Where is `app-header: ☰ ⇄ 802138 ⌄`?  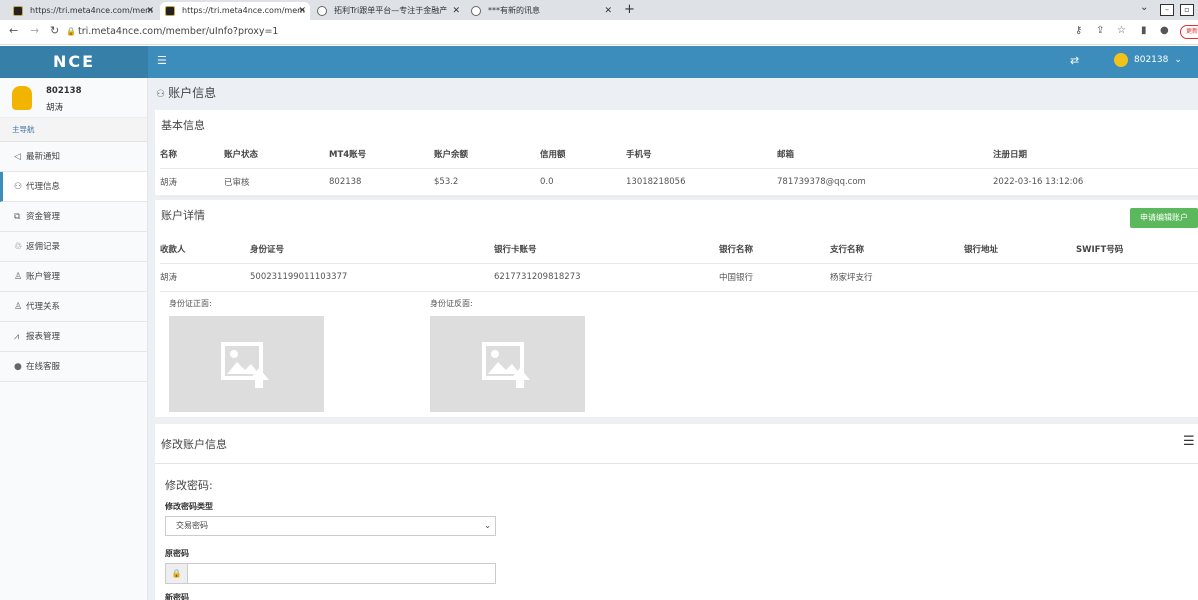 app-header: ☰ ⇄ 802138 ⌄ is located at coordinates (673, 62).